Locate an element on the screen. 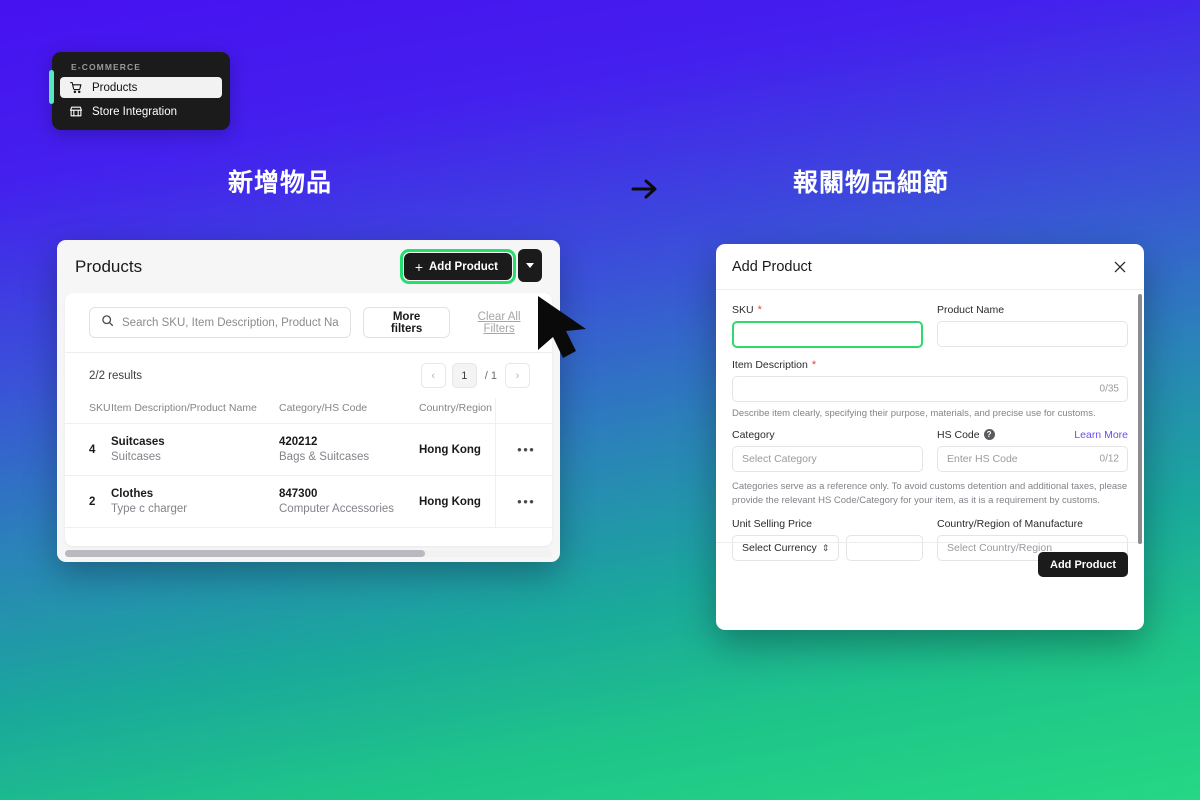  clear-all-filters-button: Clear All Filters is located at coordinates (499, 323).